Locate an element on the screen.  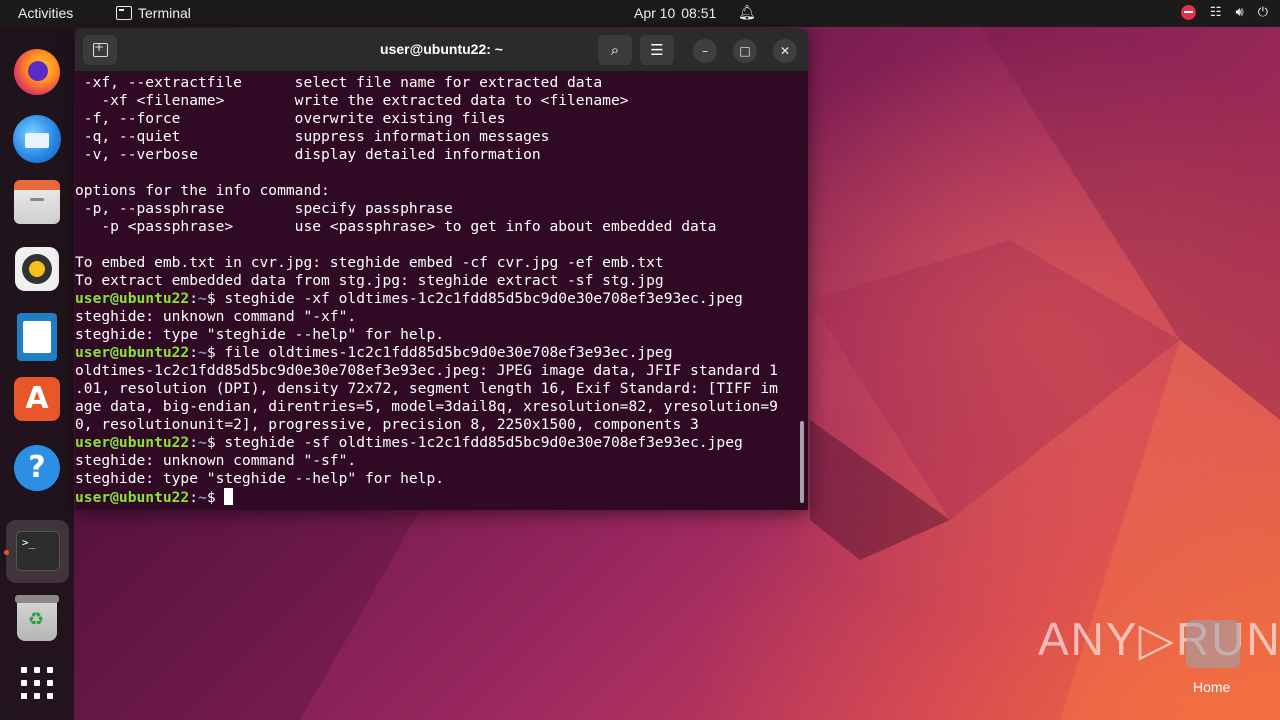
terminal-dock-item: >_ is located at coordinates (37, 551).